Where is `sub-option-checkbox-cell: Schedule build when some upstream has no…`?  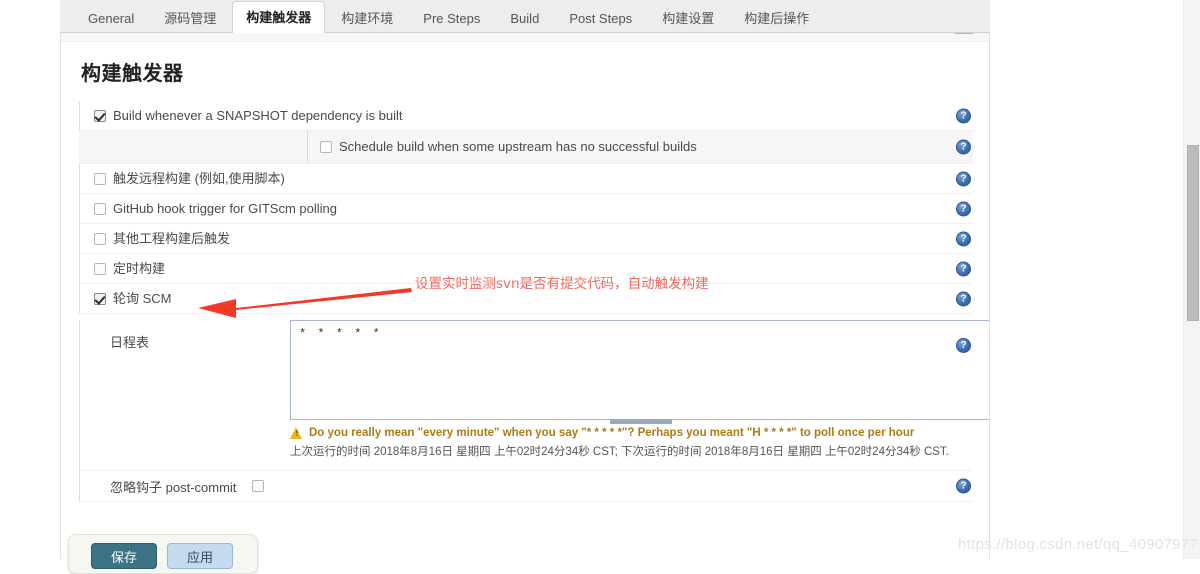
sub-option-checkbox-cell: Schedule build when some upstream has no… is located at coordinates (640, 147).